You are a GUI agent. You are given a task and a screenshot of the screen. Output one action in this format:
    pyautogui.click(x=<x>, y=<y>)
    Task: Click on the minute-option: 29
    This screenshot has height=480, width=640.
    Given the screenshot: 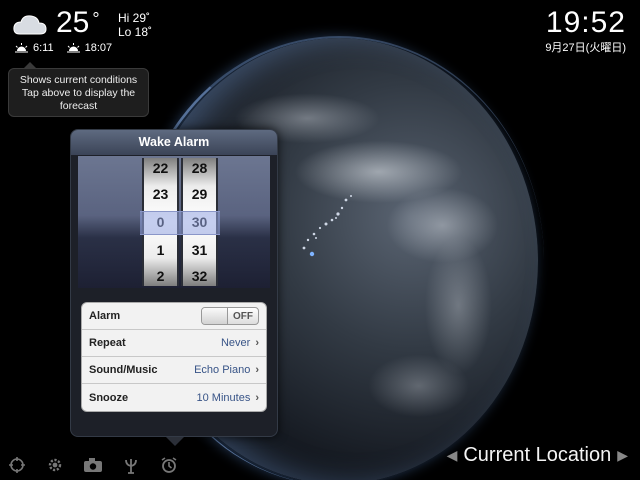 What is the action you would take?
    pyautogui.click(x=199, y=194)
    